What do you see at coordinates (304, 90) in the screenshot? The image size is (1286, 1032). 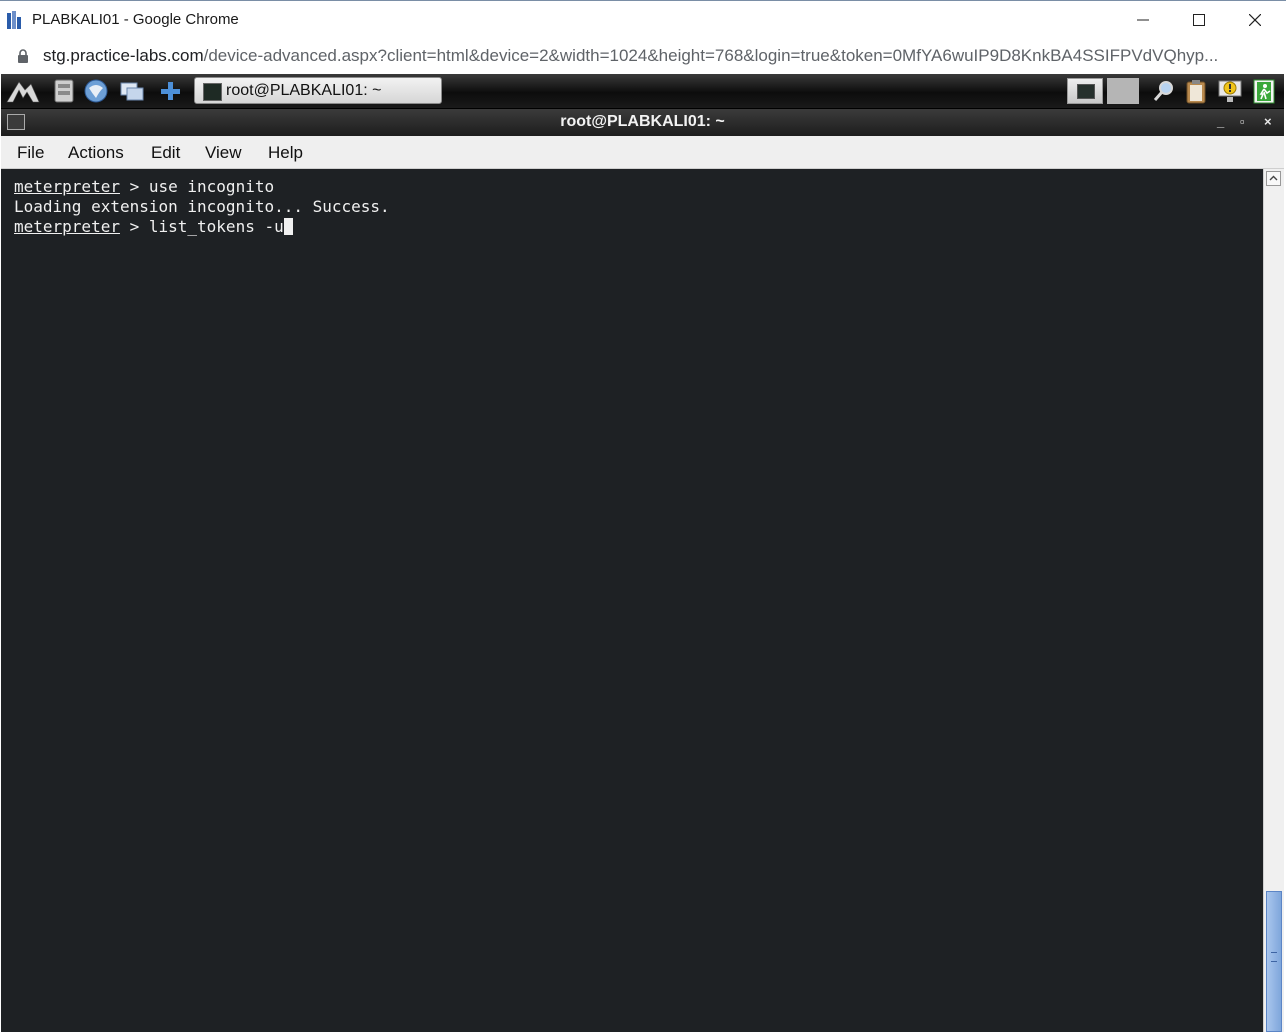 I see `task-button-label: root@PLABKALI01: ~` at bounding box center [304, 90].